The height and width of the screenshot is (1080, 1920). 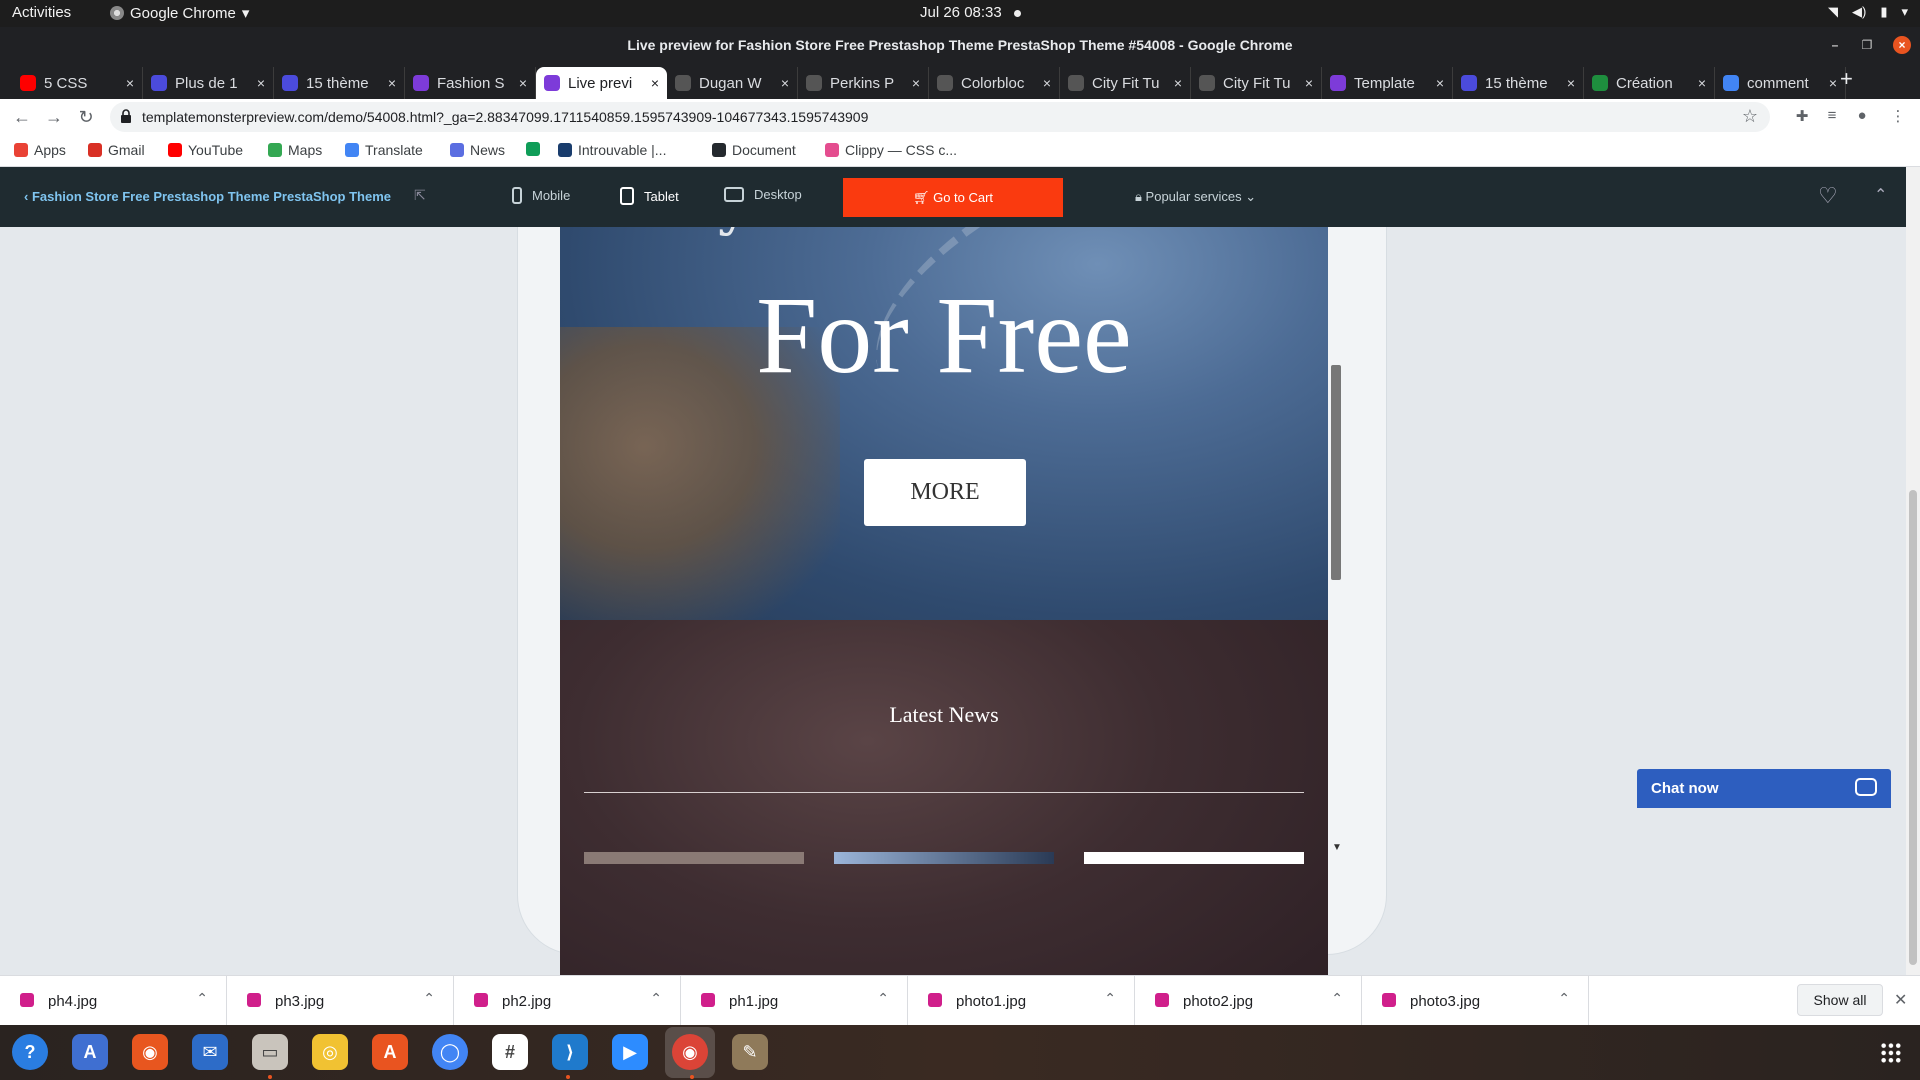 I want to click on tab-2: Plus de 1 ×, so click(x=208, y=83).